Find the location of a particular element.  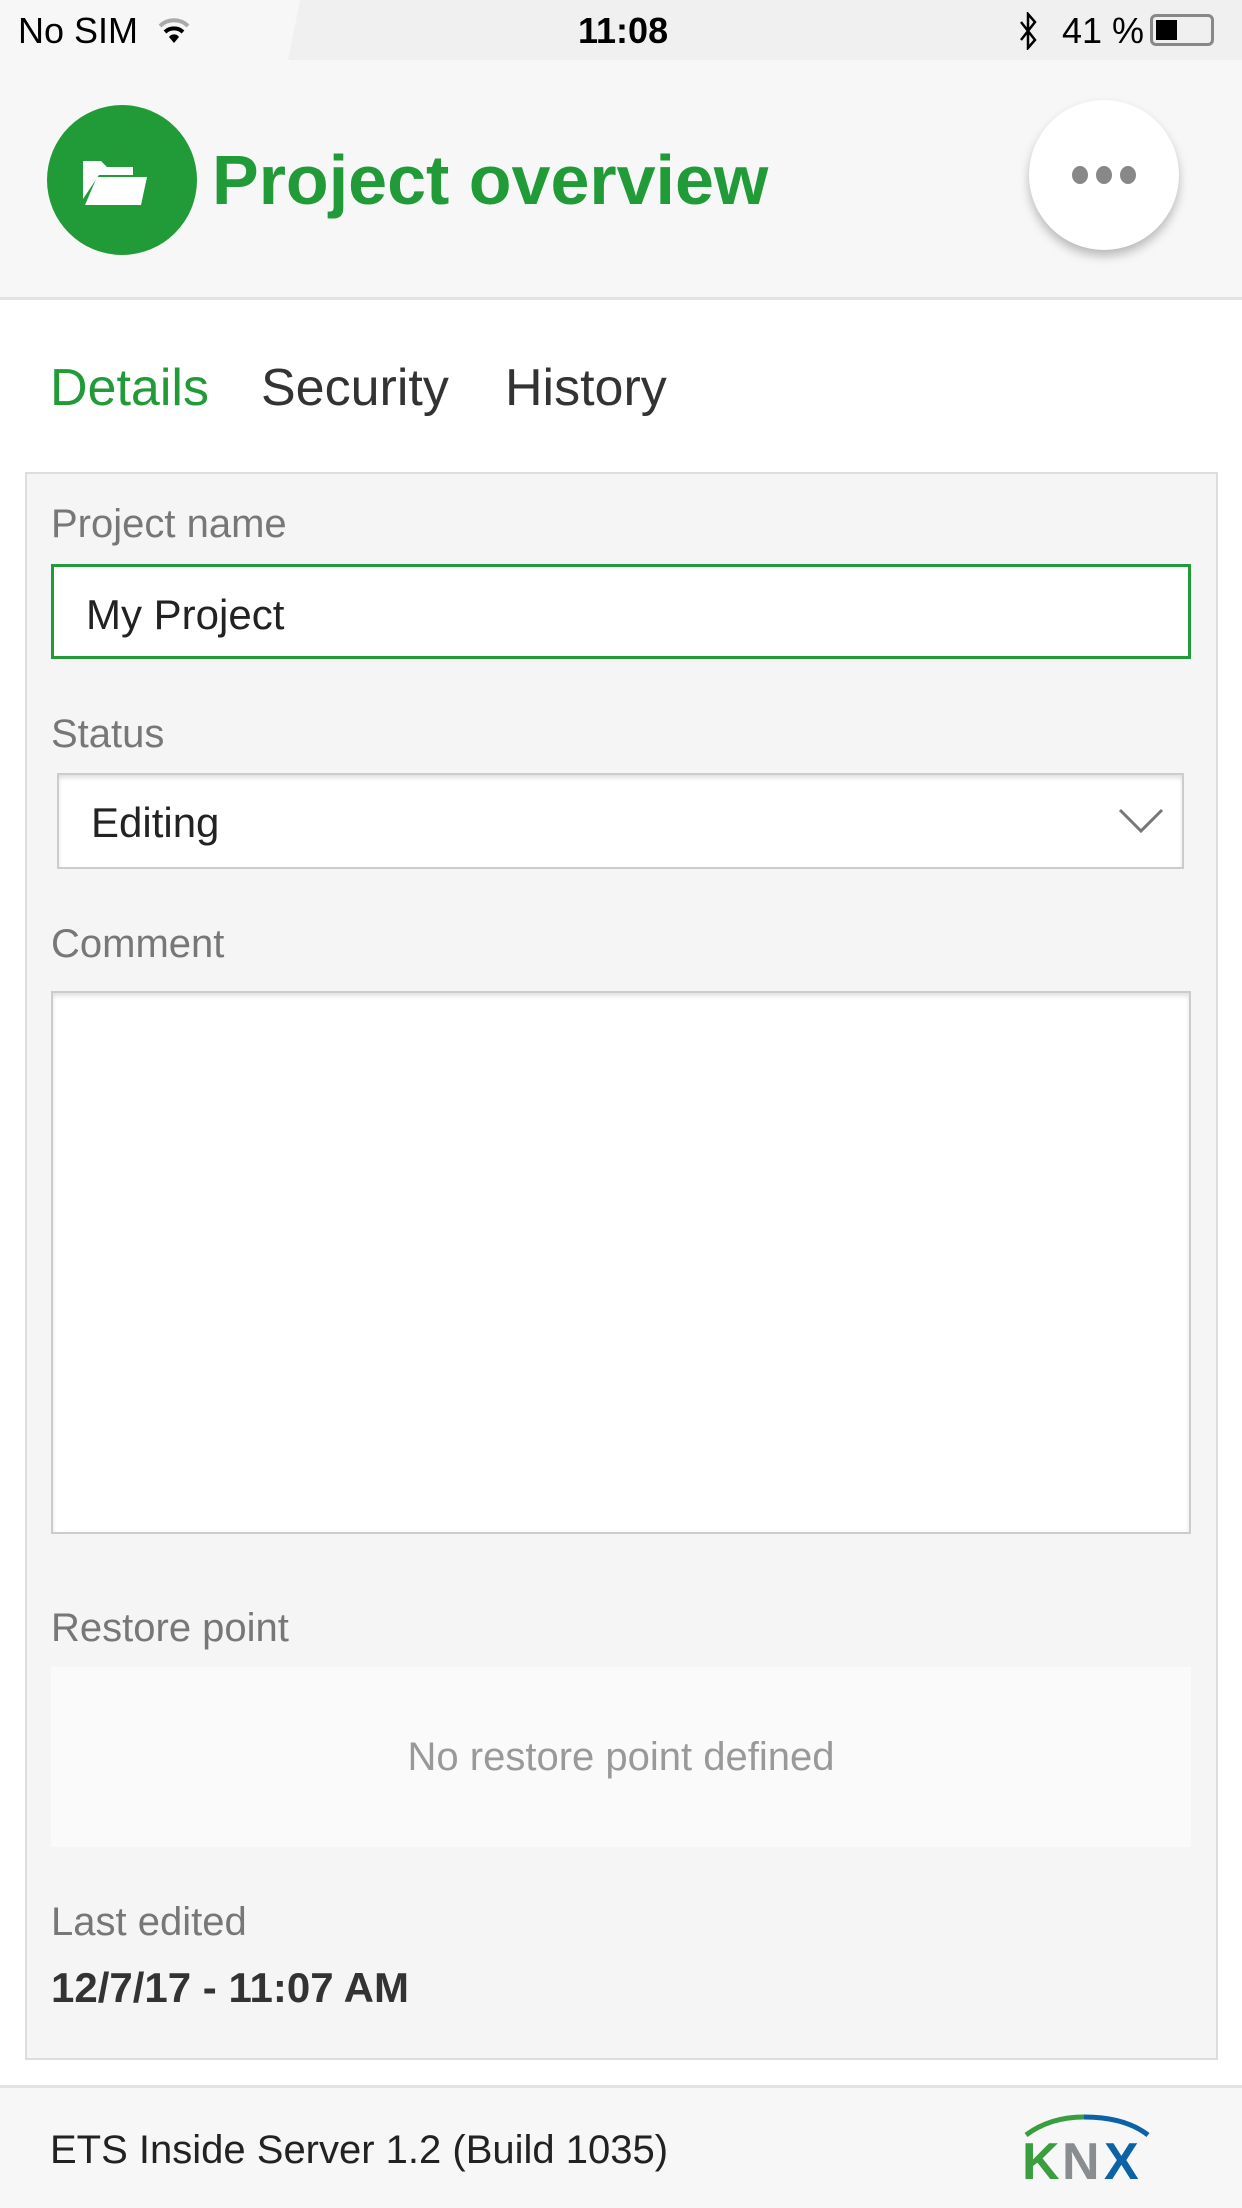

knx-logo: K N X is located at coordinates (1086, 2148).